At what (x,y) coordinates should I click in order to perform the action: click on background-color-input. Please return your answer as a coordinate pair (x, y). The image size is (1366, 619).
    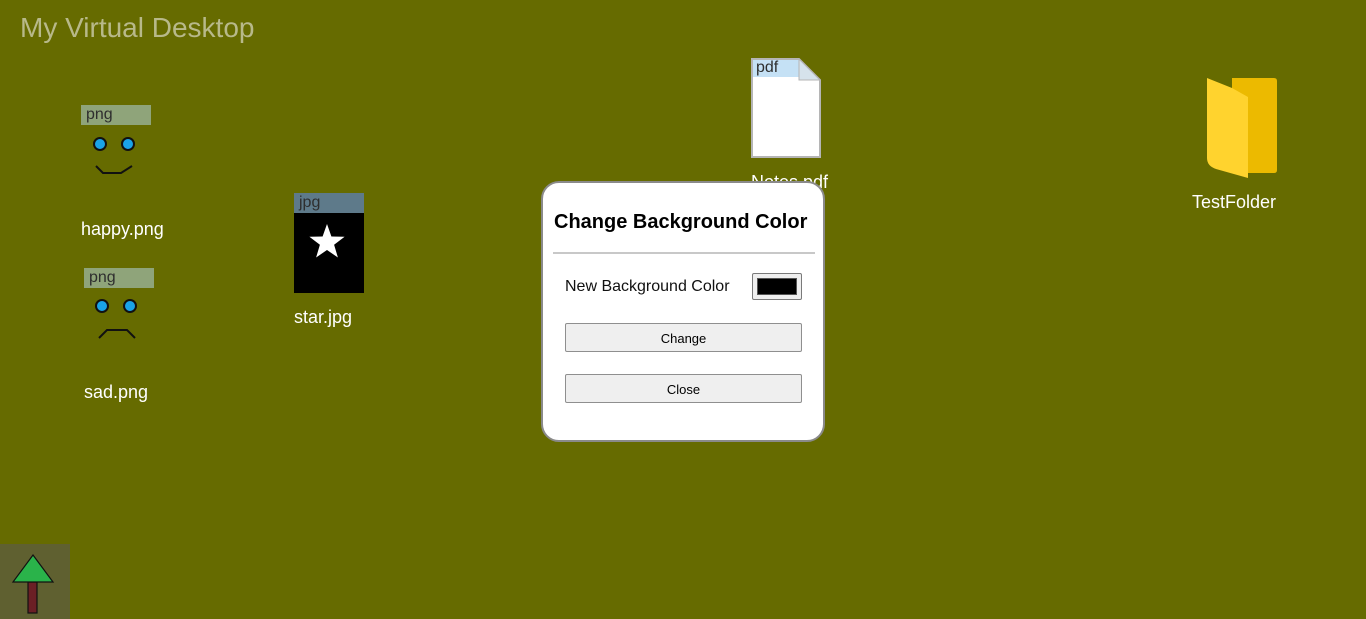
    Looking at the image, I should click on (777, 286).